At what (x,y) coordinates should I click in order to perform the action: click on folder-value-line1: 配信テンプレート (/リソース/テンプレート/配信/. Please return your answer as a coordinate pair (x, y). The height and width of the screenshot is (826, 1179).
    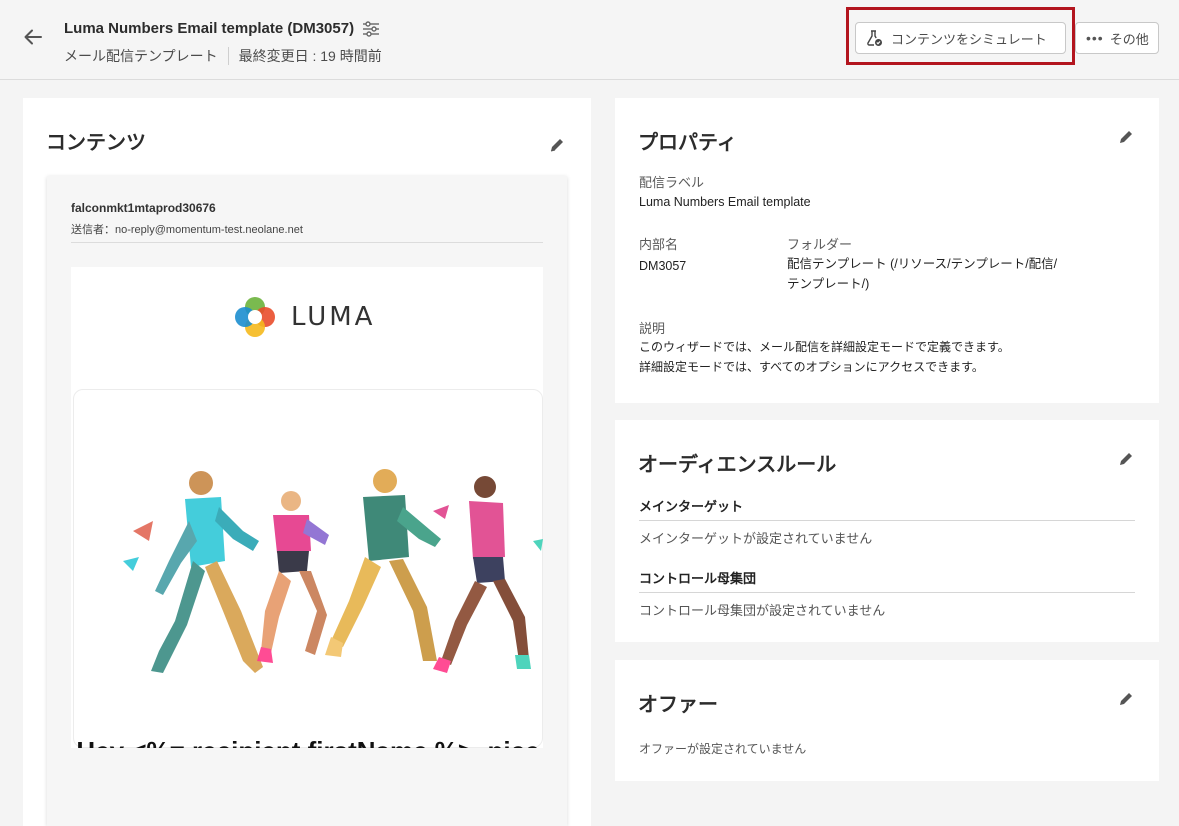
    Looking at the image, I should click on (922, 264).